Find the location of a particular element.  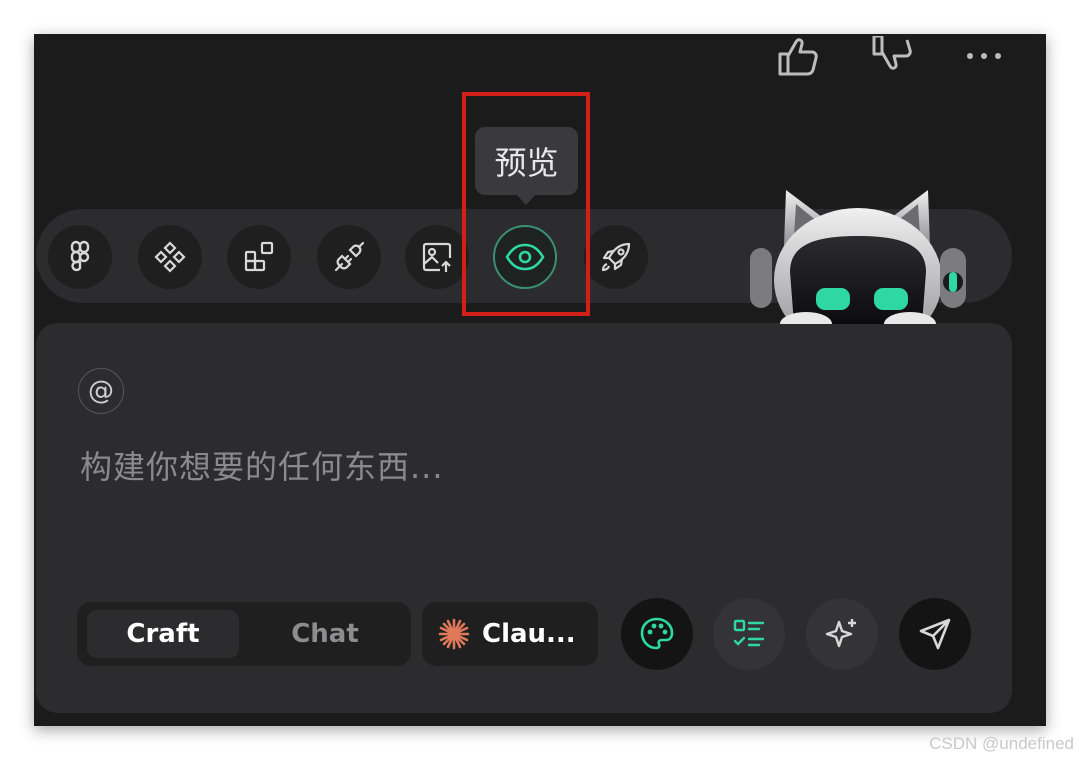

dislike-button is located at coordinates (892, 56).